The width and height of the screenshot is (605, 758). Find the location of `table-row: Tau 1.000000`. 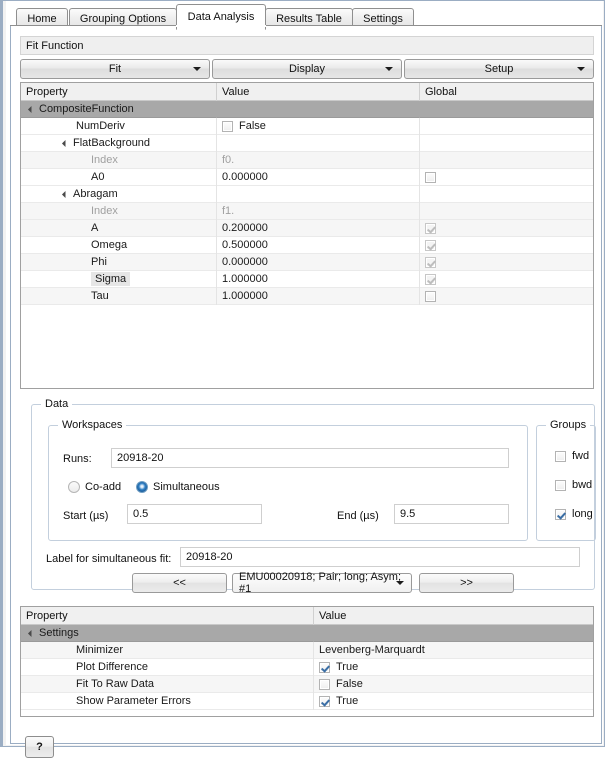

table-row: Tau 1.000000 is located at coordinates (307, 296).